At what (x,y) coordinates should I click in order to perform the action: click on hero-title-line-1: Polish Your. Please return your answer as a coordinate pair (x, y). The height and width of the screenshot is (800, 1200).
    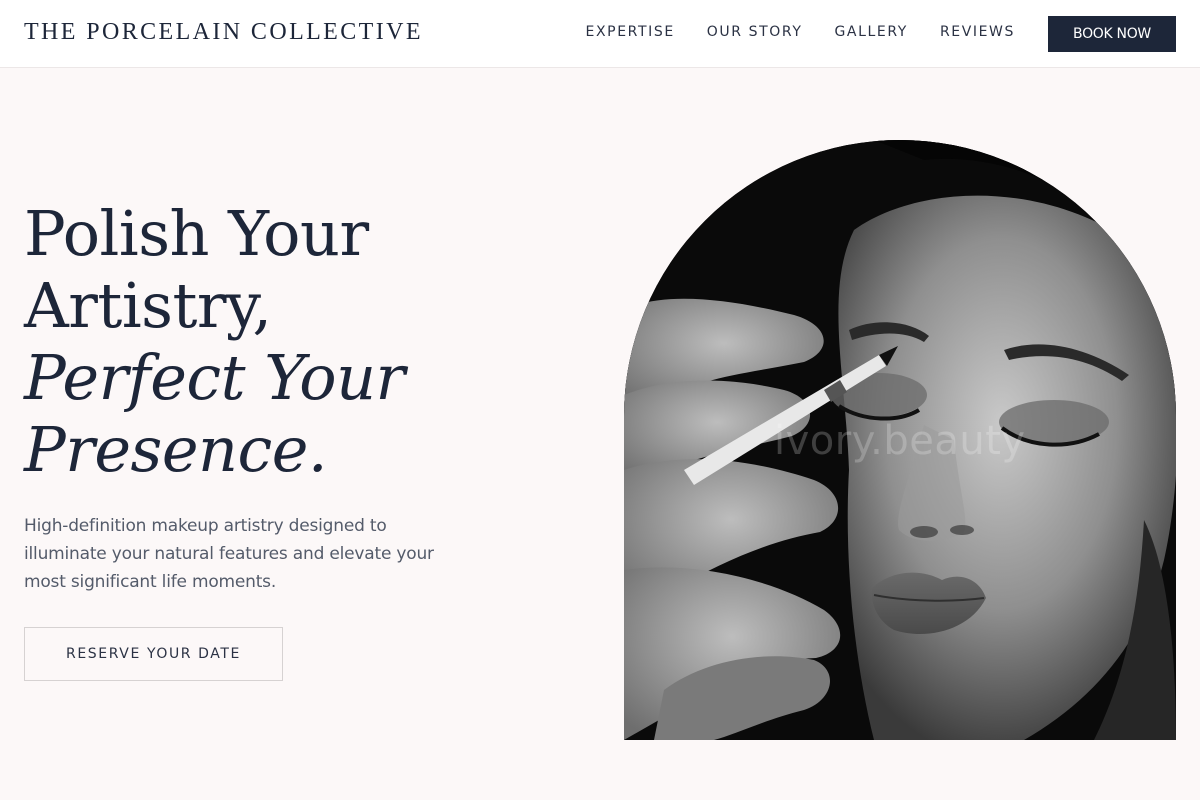
    Looking at the image, I should click on (196, 233).